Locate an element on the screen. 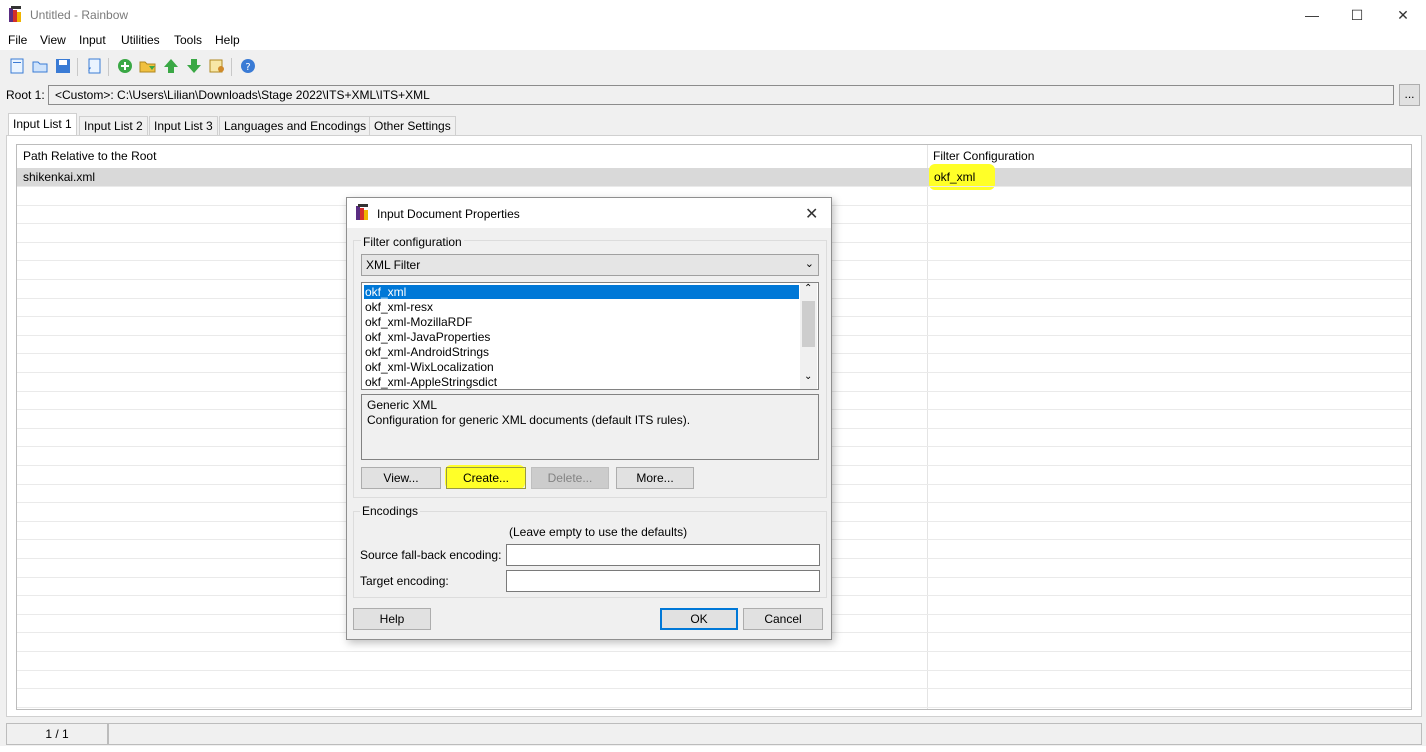  scroll-thumb is located at coordinates (808, 324).